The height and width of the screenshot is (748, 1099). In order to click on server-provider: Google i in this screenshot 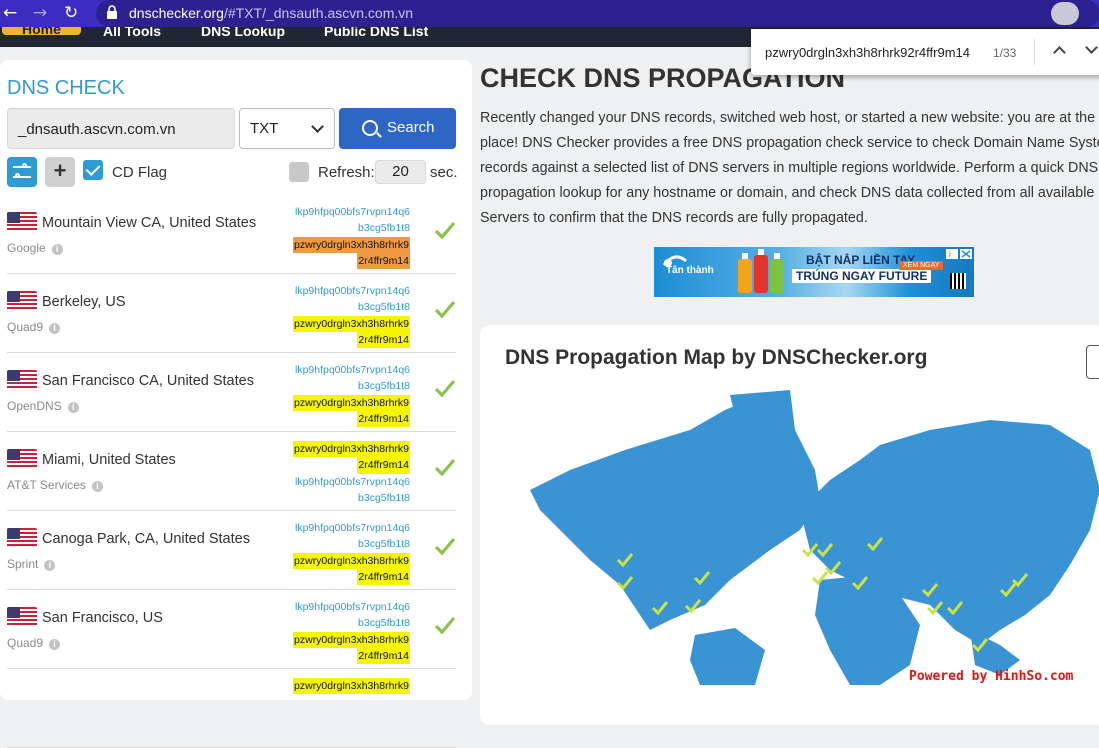, I will do `click(35, 248)`.